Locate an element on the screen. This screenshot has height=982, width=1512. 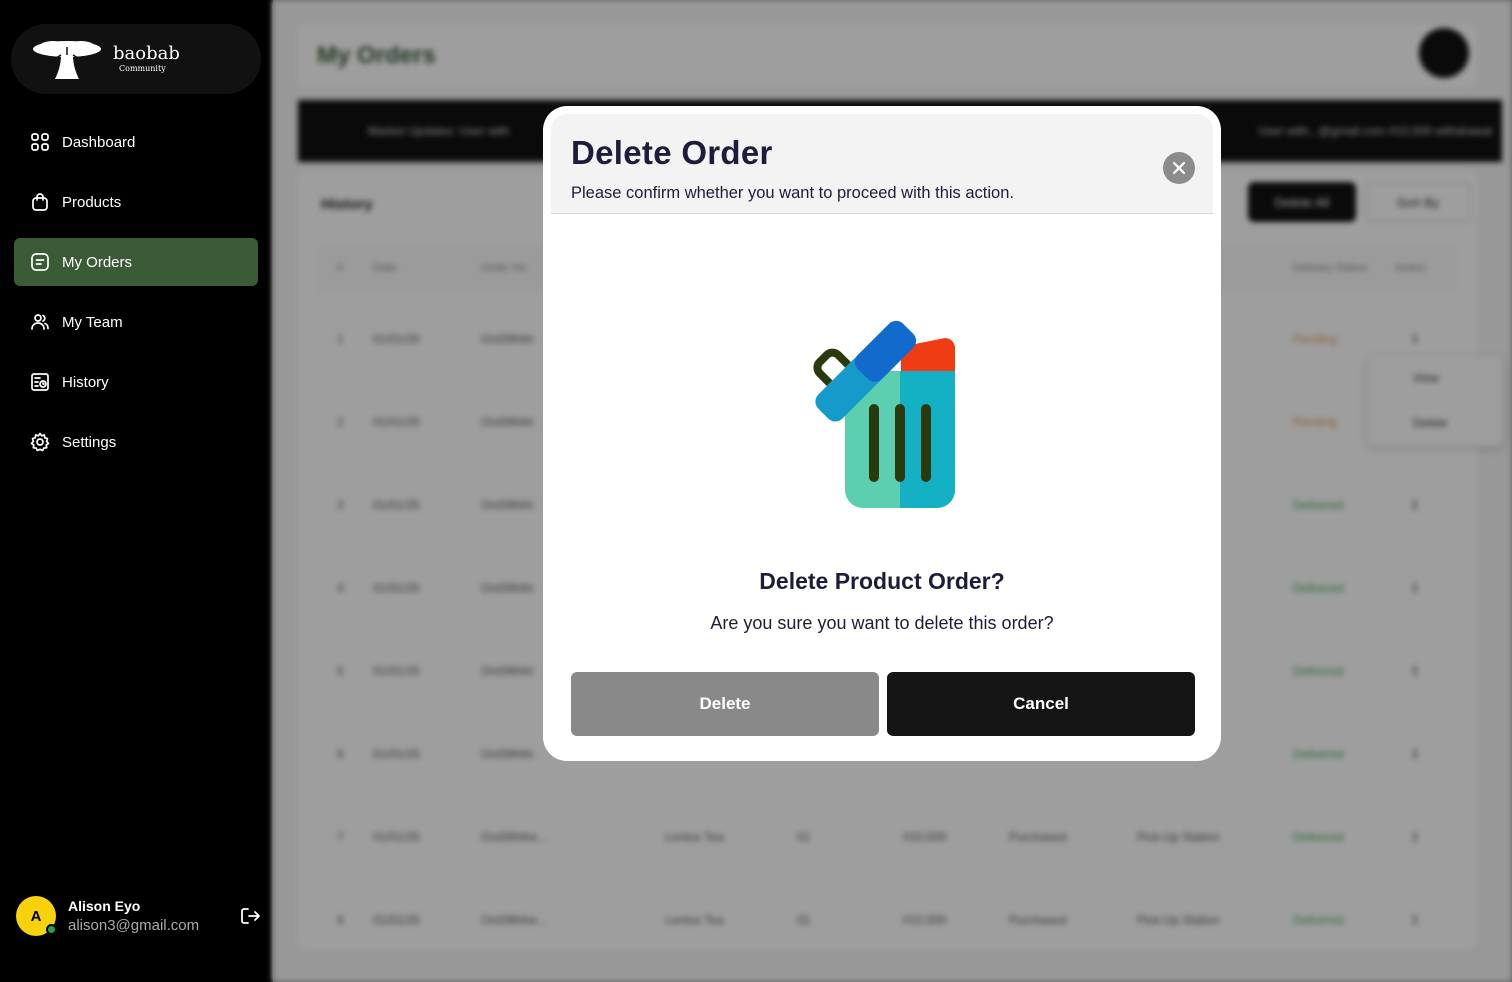
history-icon is located at coordinates (40, 382).